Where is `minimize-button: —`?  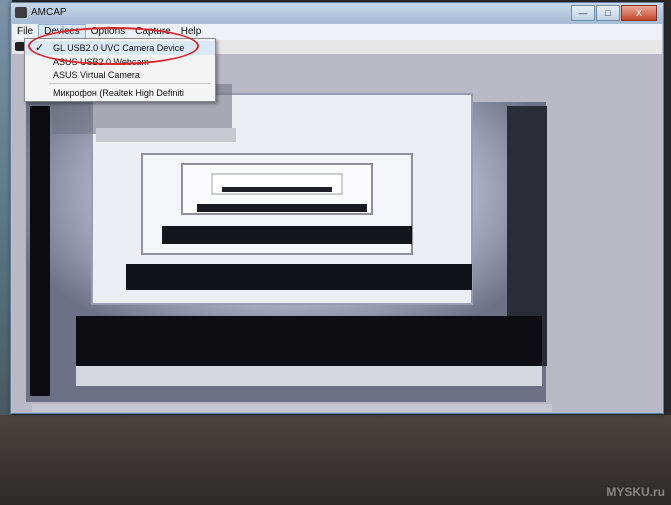
minimize-button: — is located at coordinates (583, 13).